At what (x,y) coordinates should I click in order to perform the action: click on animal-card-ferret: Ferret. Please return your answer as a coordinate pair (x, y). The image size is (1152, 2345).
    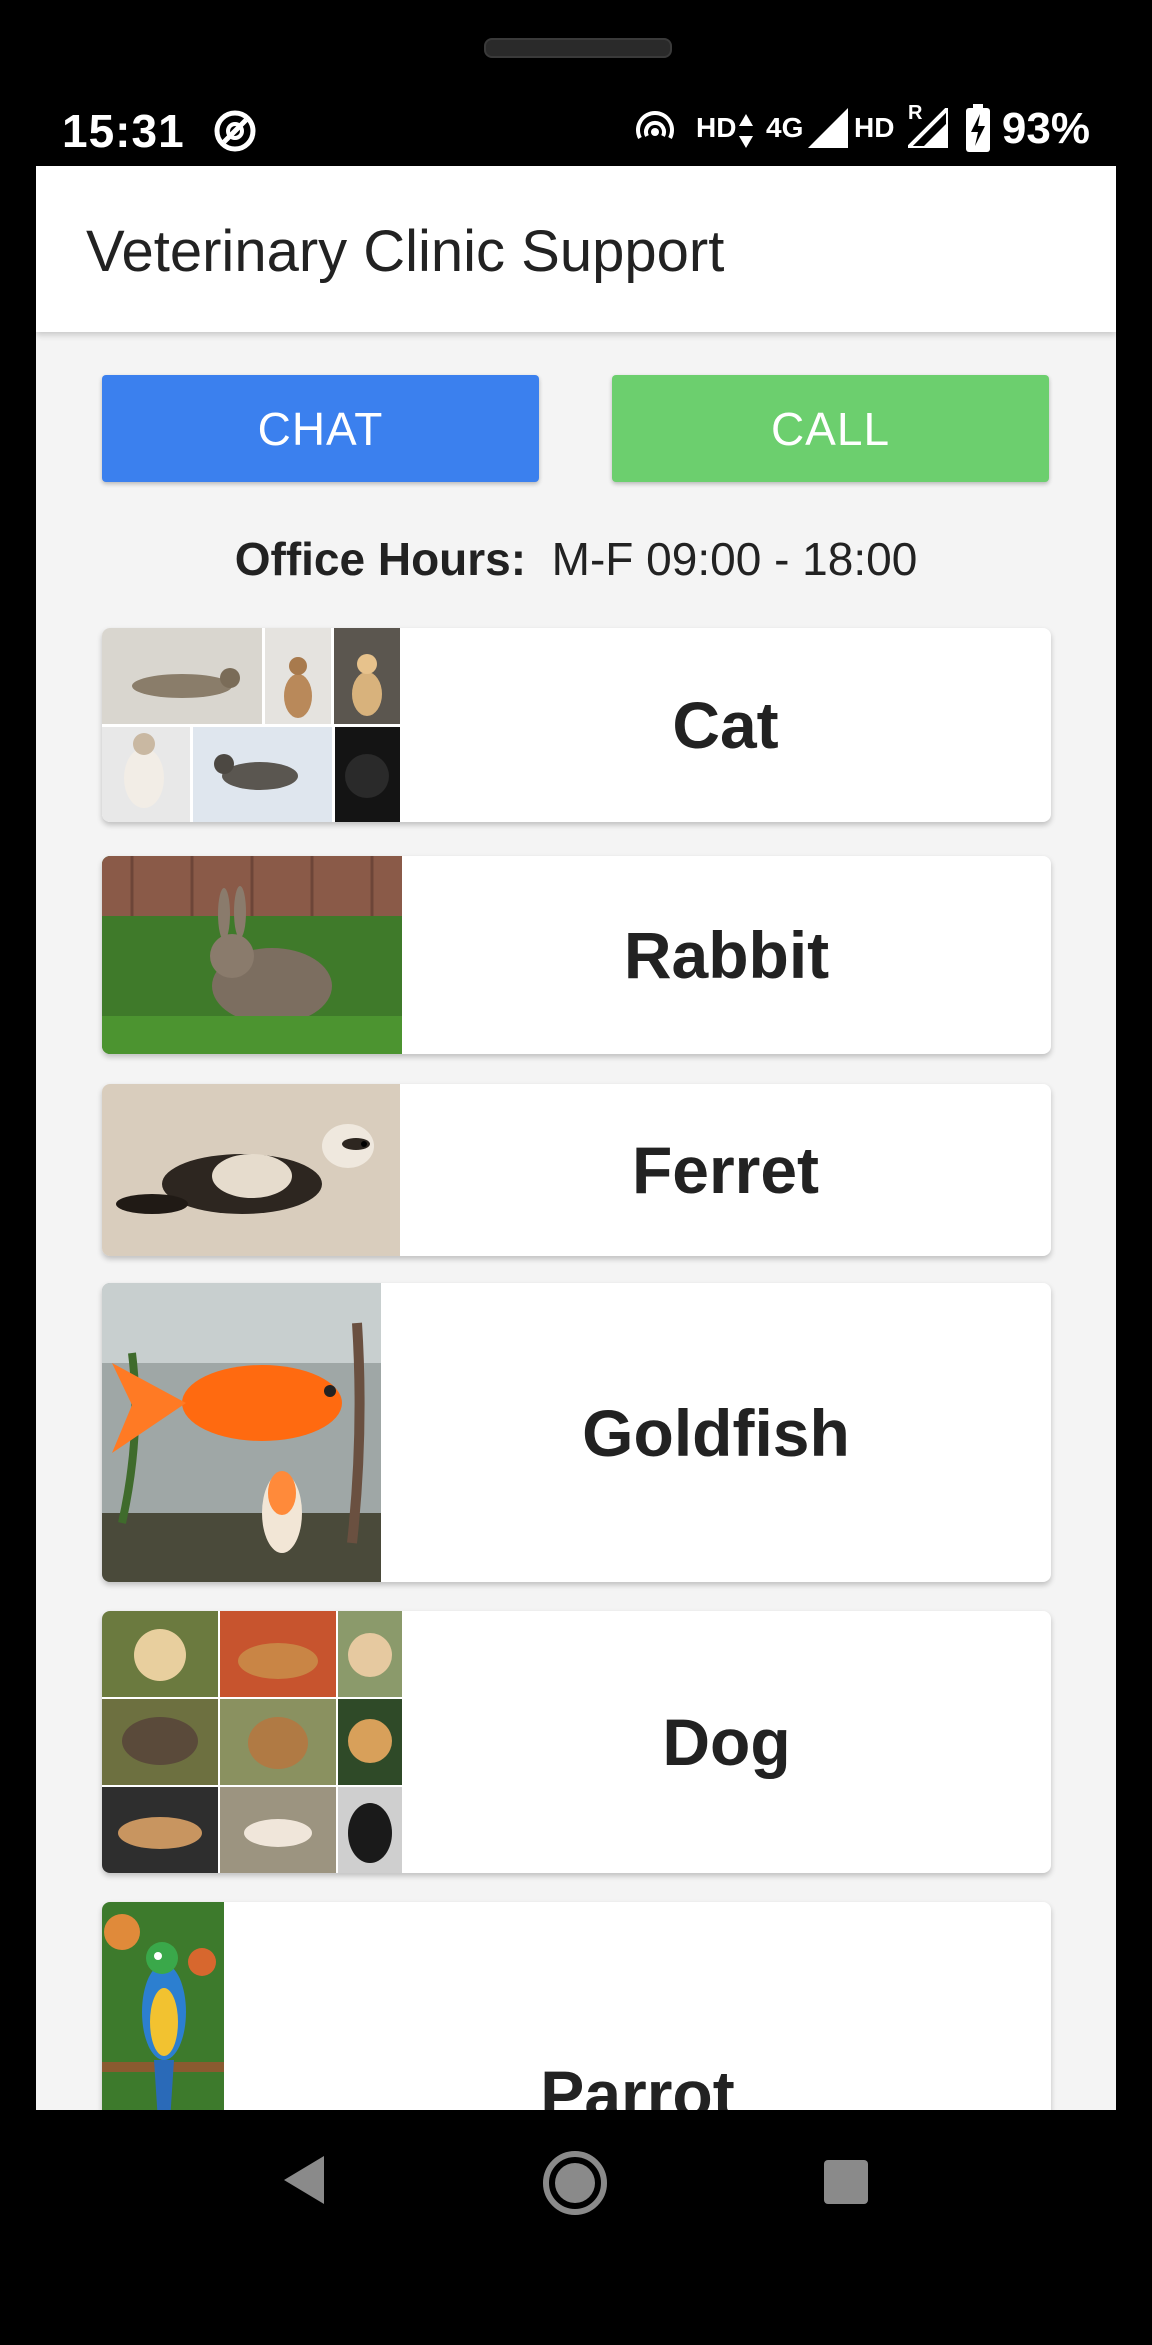
    Looking at the image, I should click on (576, 1170).